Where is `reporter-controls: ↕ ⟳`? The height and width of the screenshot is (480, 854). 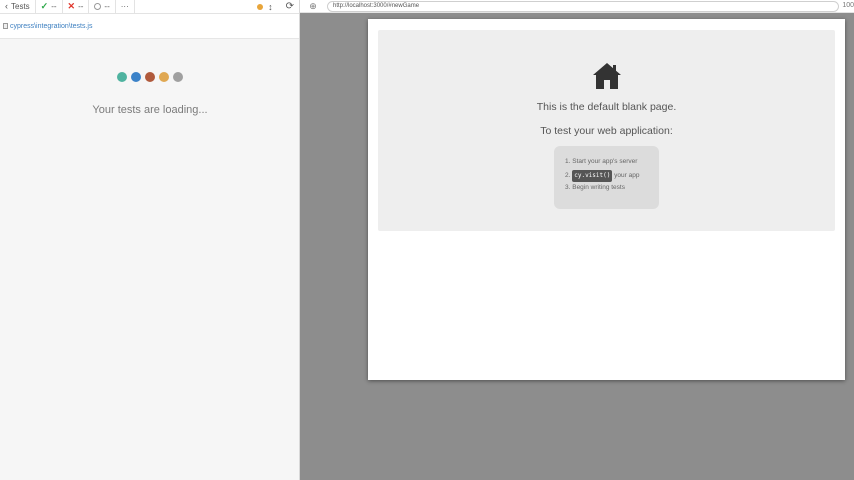 reporter-controls: ↕ ⟳ is located at coordinates (275, 6).